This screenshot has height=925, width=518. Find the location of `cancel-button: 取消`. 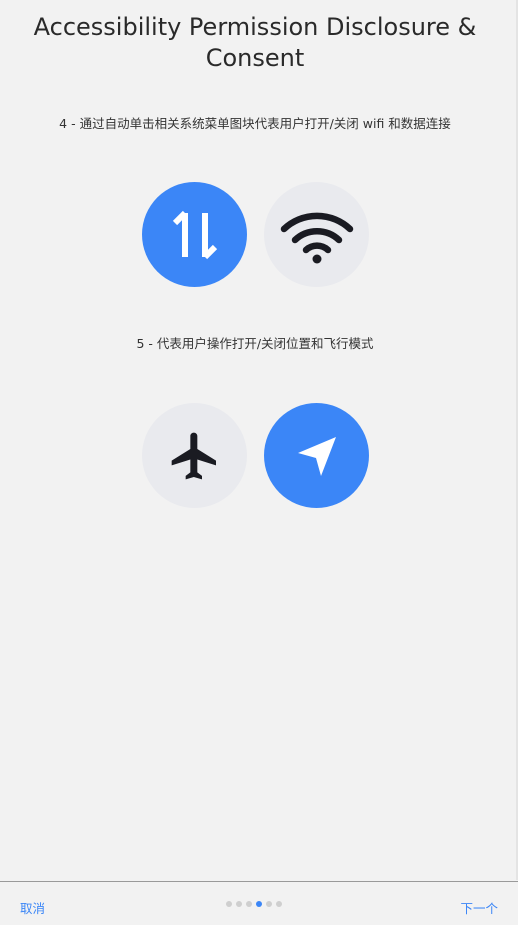

cancel-button: 取消 is located at coordinates (32, 907).